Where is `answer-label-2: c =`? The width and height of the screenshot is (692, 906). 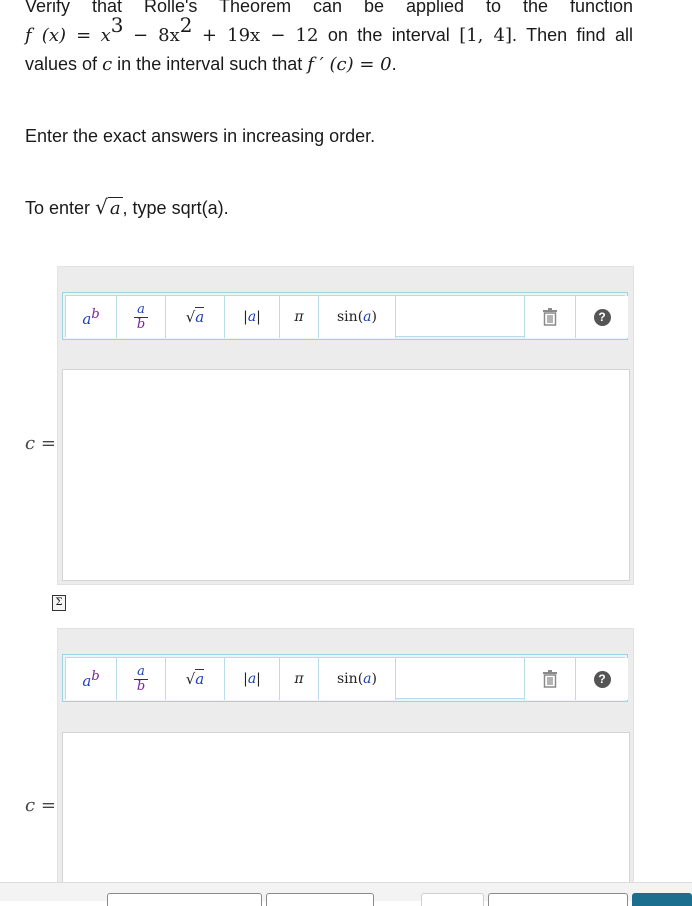 answer-label-2: c = is located at coordinates (40, 805).